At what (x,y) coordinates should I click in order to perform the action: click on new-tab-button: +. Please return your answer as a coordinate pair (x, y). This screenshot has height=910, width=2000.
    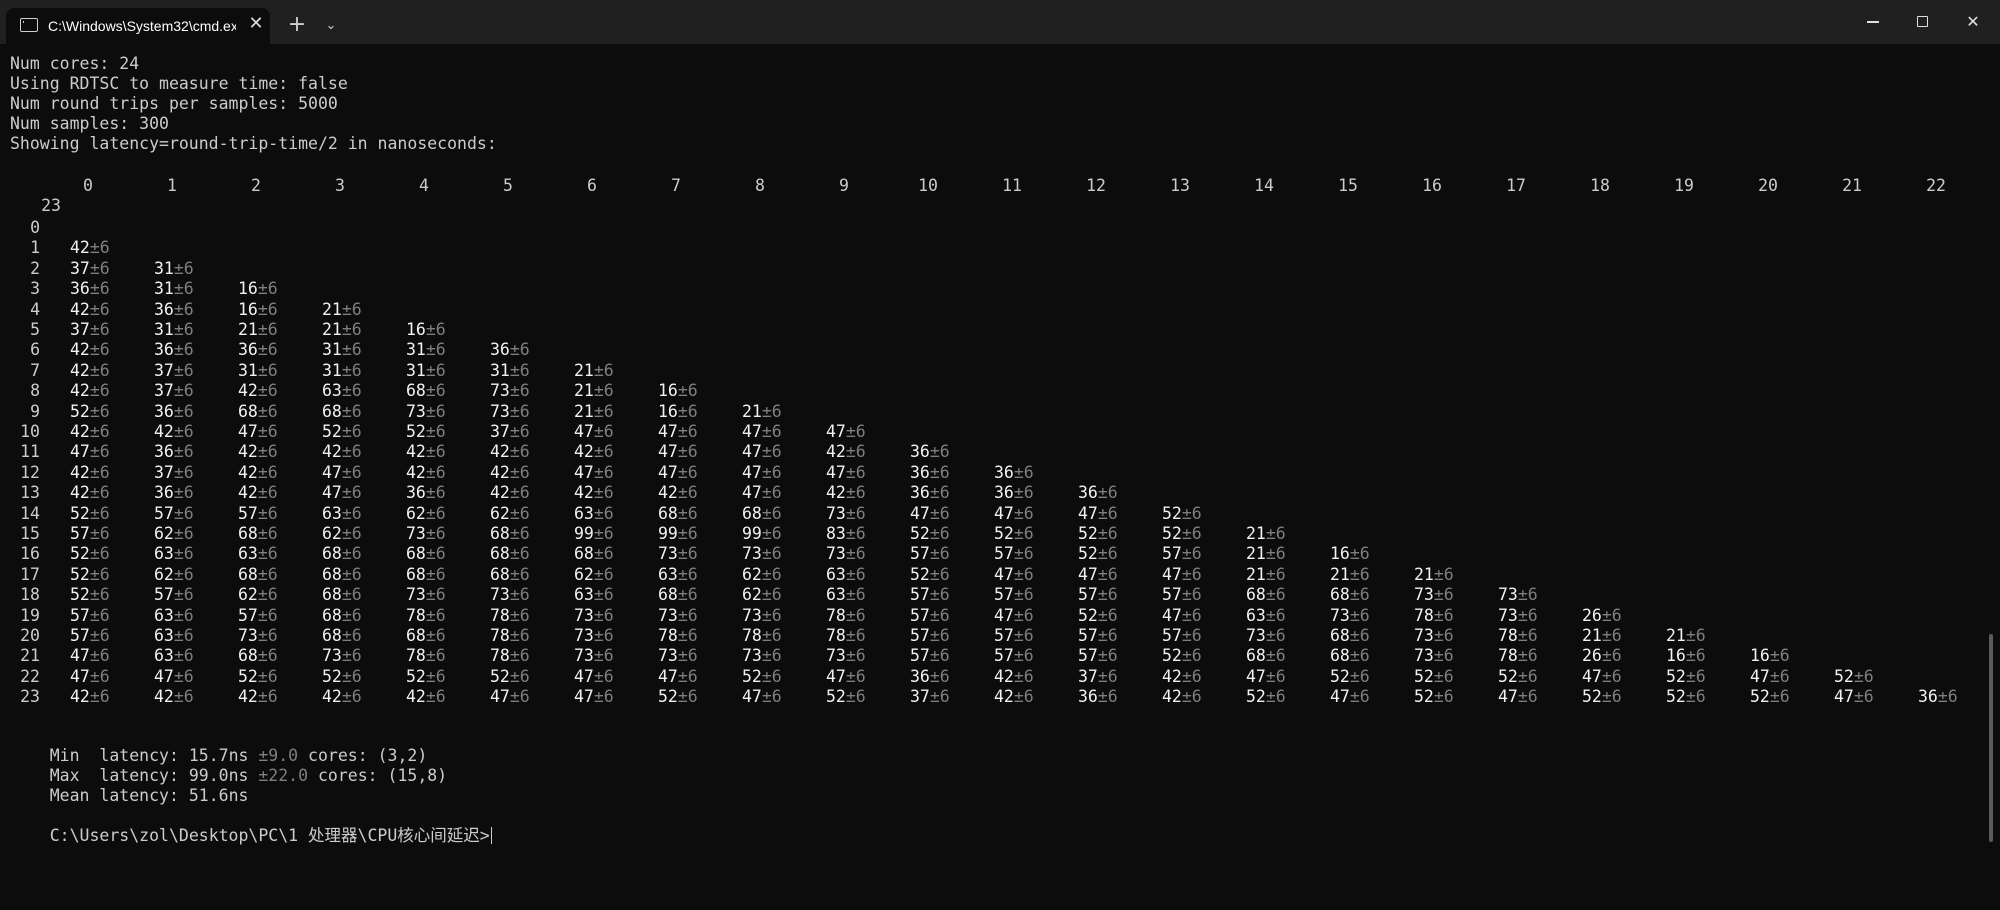
    Looking at the image, I should click on (297, 26).